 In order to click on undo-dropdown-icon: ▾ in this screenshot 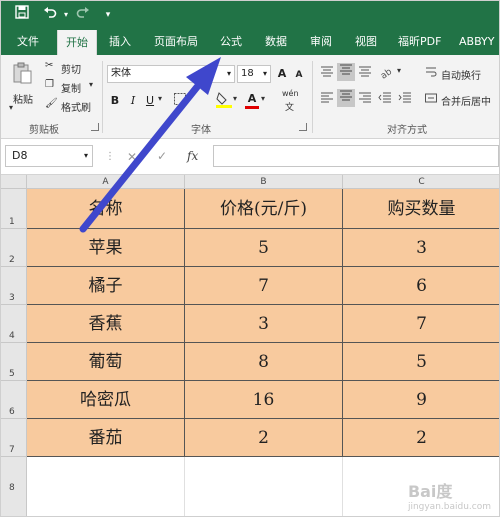, I will do `click(66, 15)`.